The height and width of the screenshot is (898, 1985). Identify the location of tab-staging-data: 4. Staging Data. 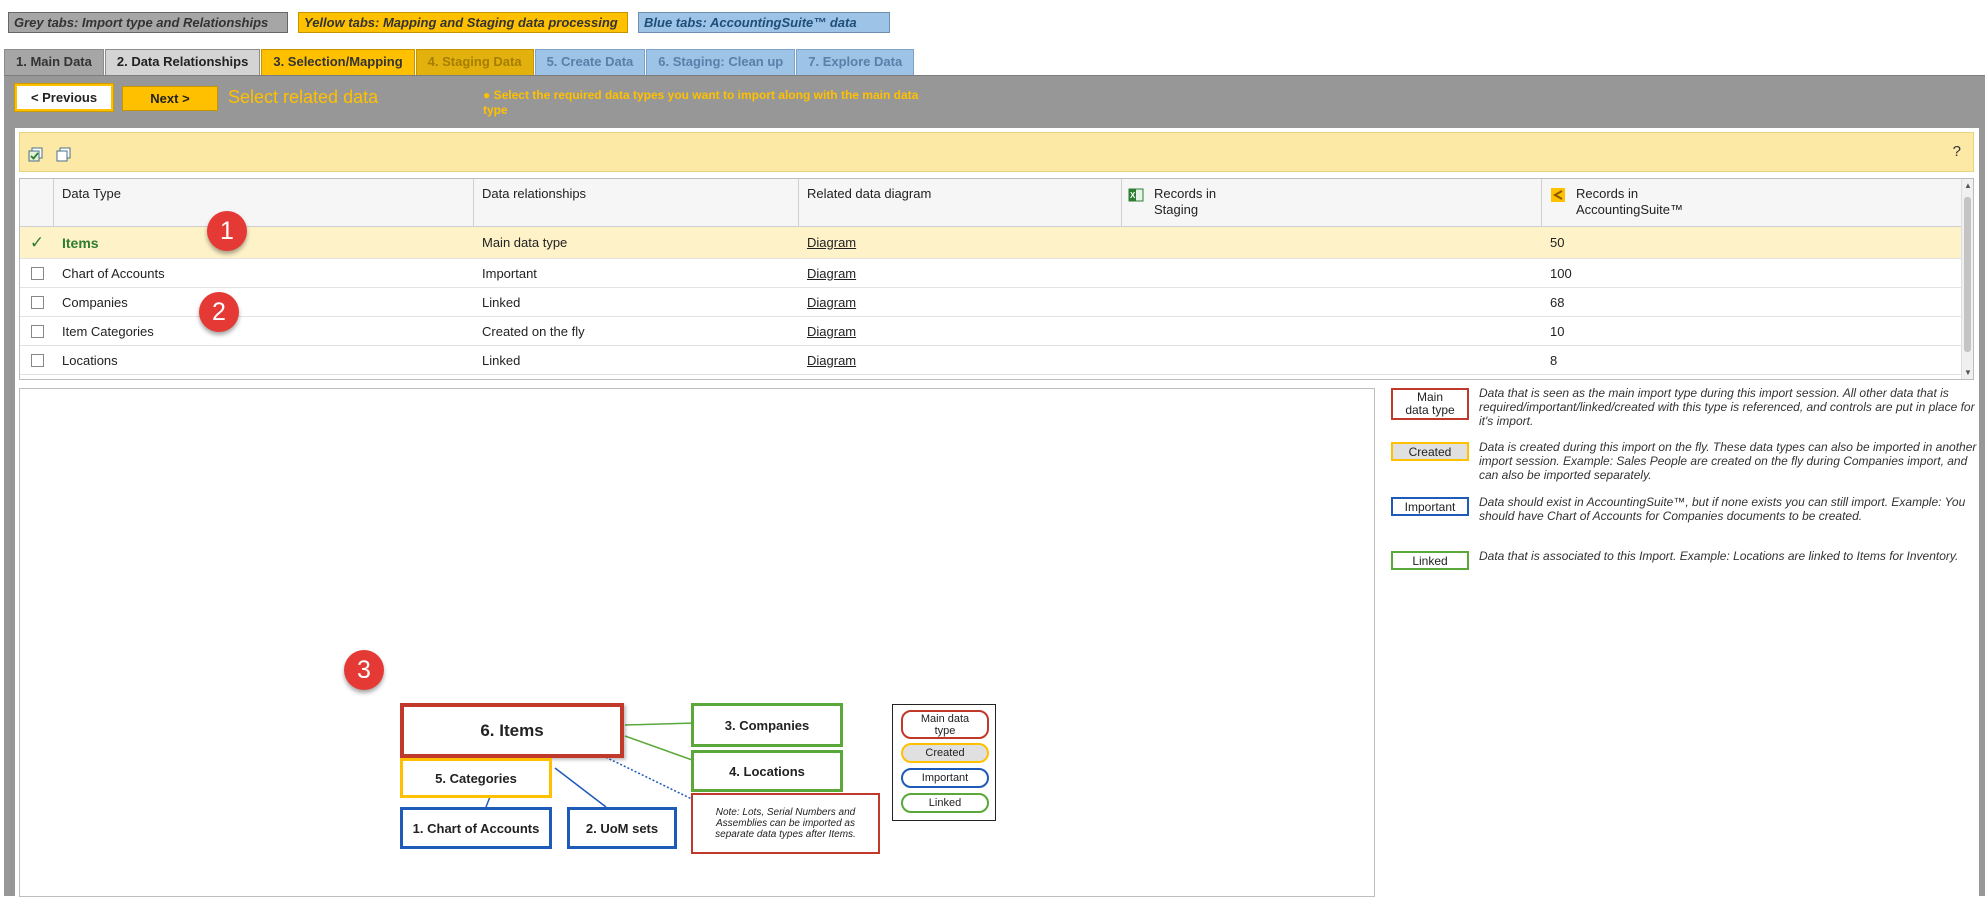
(474, 62).